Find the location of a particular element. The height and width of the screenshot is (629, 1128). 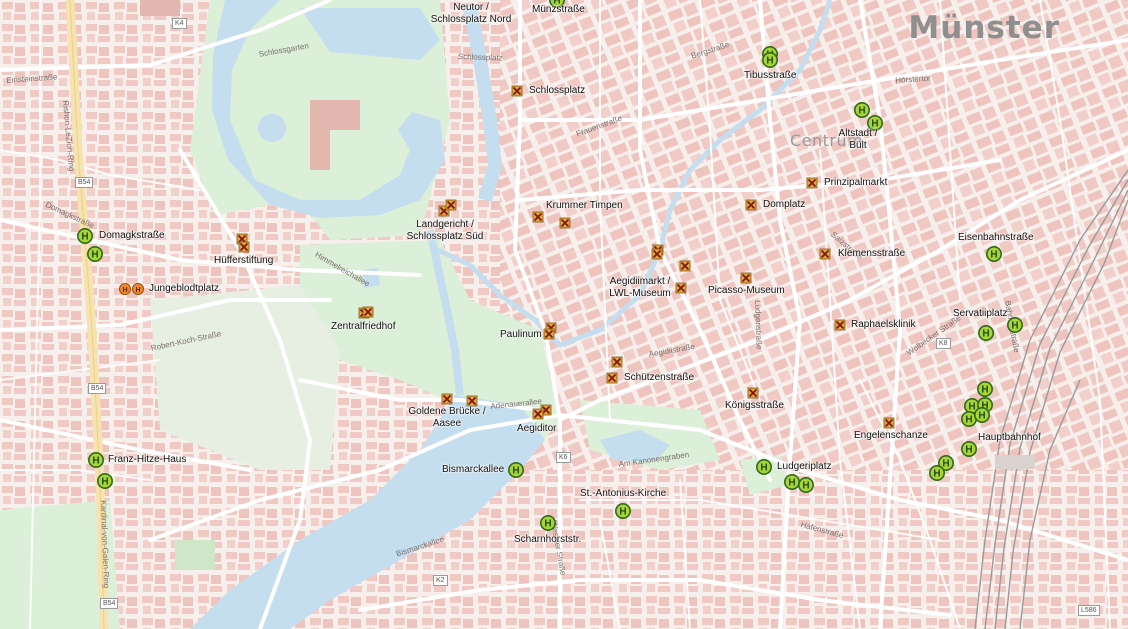

stop-label-prinzipalmarkt: Prinzipalmarkt is located at coordinates (855, 183).